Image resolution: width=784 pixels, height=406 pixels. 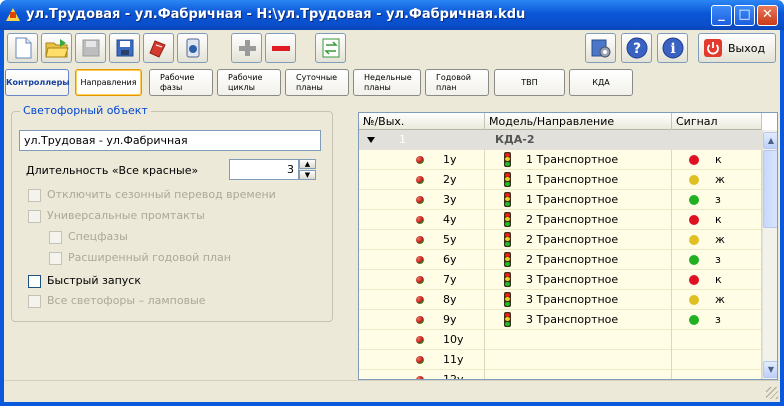 I want to click on collapse-arrow-icon, so click(x=371, y=140).